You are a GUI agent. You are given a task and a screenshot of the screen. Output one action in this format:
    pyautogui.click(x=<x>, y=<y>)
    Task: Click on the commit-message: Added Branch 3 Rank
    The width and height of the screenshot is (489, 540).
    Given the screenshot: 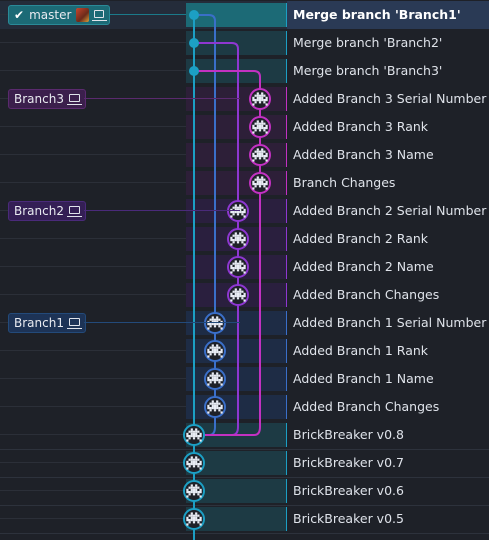 What is the action you would take?
    pyautogui.click(x=361, y=126)
    